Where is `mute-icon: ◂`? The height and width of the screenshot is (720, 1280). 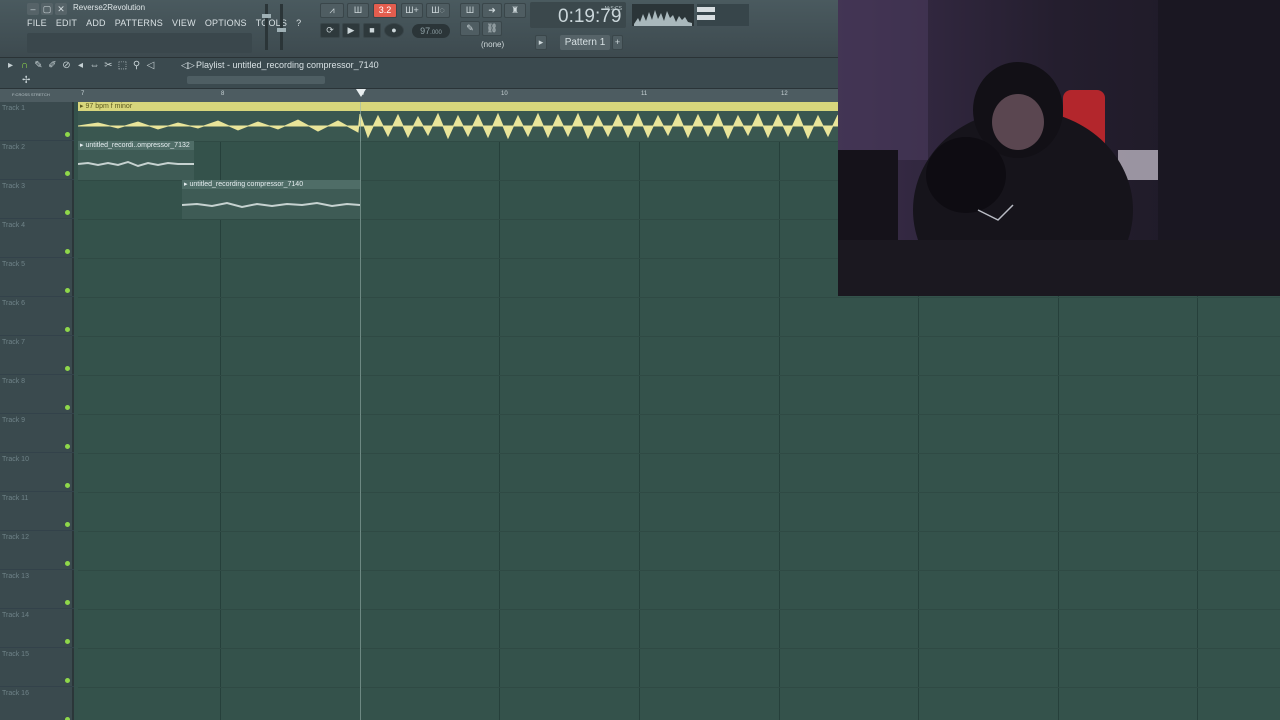 mute-icon: ◂ is located at coordinates (80, 65).